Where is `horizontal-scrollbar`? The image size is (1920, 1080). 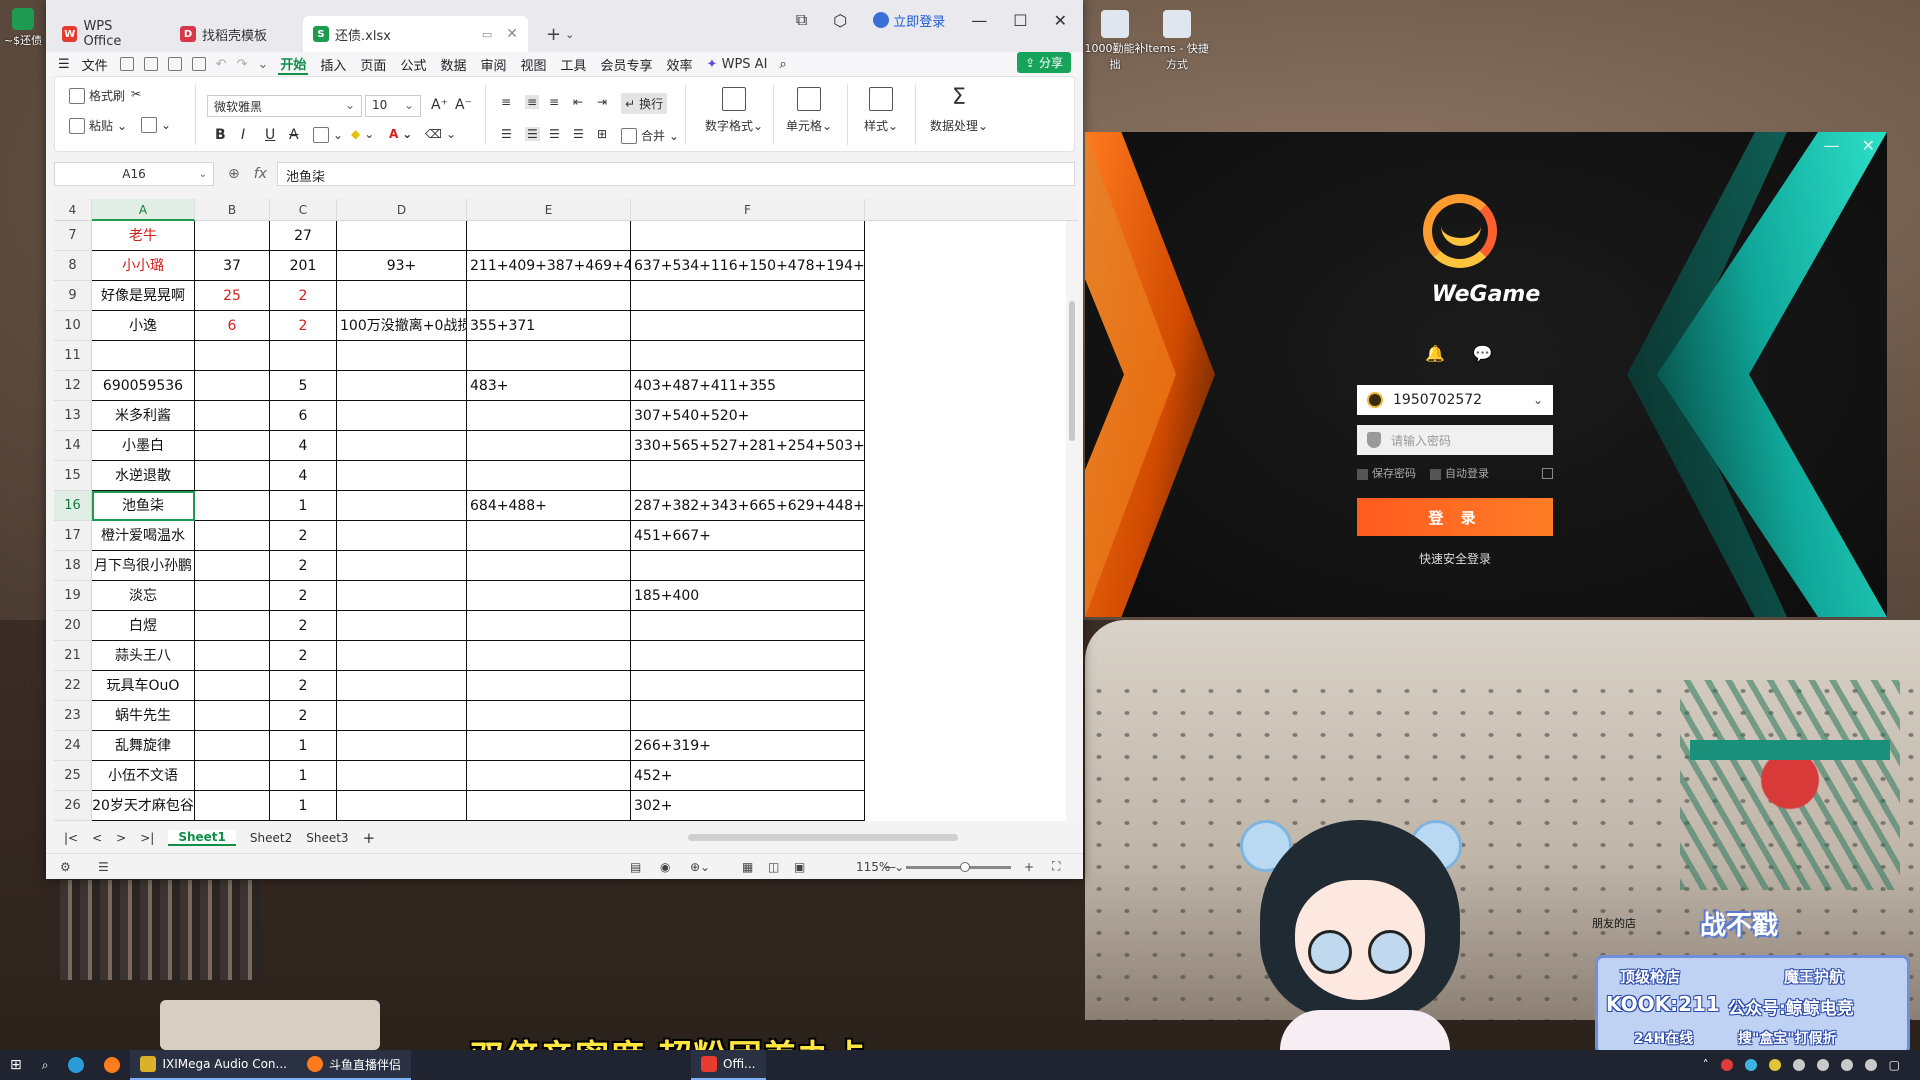 horizontal-scrollbar is located at coordinates (823, 837).